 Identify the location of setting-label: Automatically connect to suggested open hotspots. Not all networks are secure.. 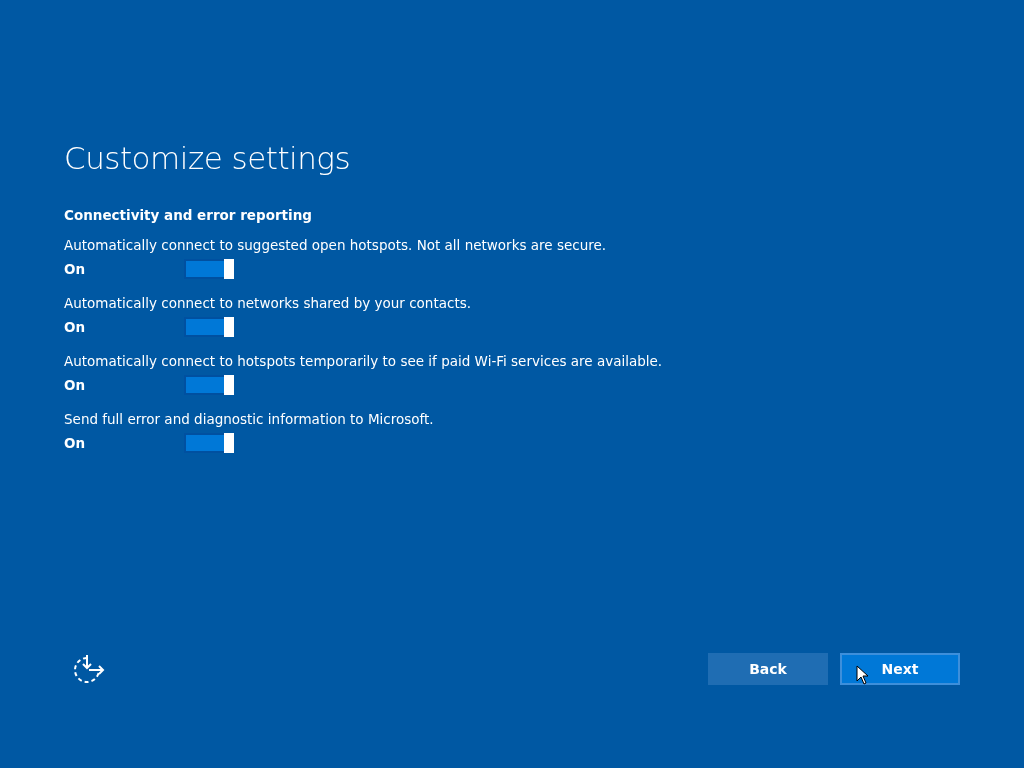
(336, 245).